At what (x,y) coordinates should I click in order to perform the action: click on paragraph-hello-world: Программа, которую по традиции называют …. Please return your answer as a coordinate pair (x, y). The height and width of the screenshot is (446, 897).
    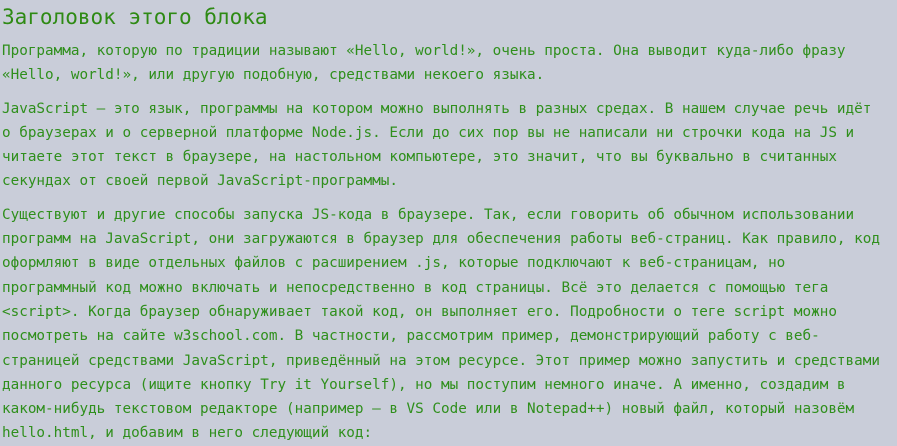
    Looking at the image, I should click on (424, 63).